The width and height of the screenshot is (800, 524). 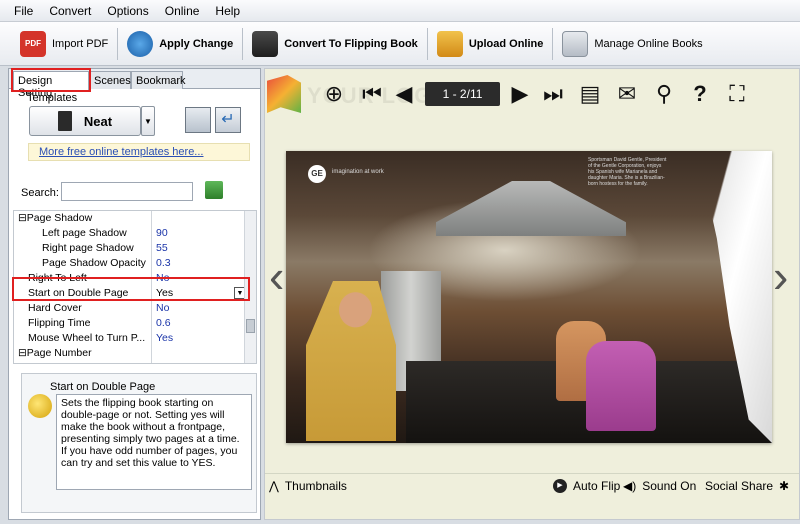 I want to click on last-page-icon: ⏭, so click(x=553, y=94).